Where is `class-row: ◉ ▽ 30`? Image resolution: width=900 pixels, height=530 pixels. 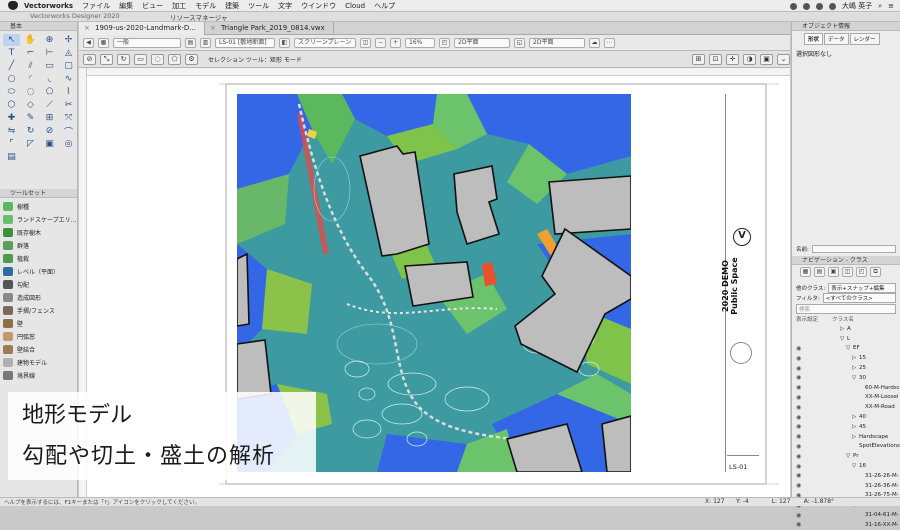
class-row: ◉ ▽ 30 is located at coordinates (846, 378).